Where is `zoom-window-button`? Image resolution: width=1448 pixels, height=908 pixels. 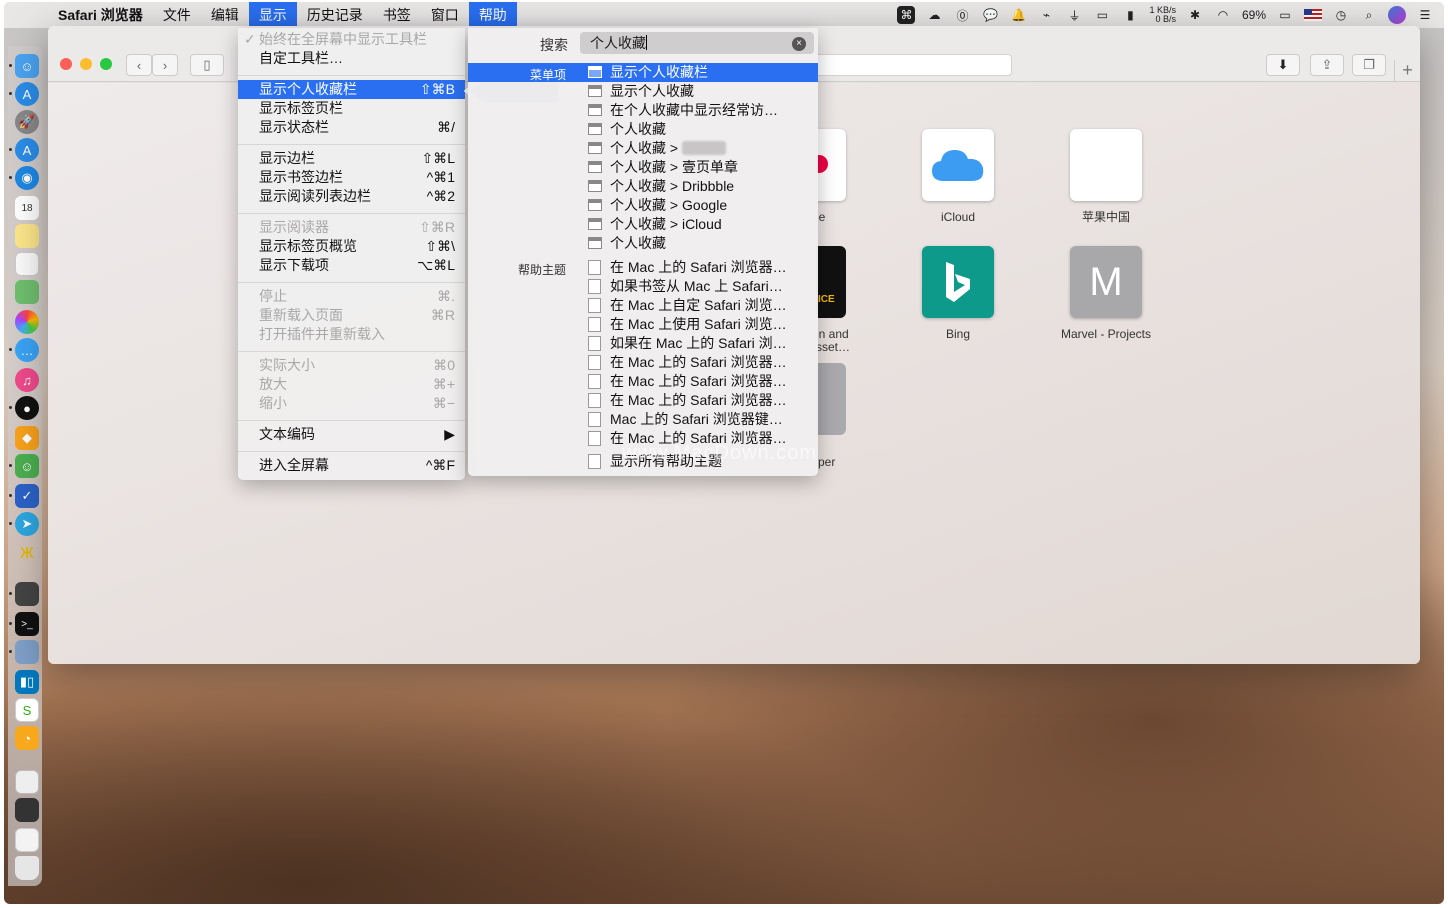
zoom-window-button is located at coordinates (106, 64).